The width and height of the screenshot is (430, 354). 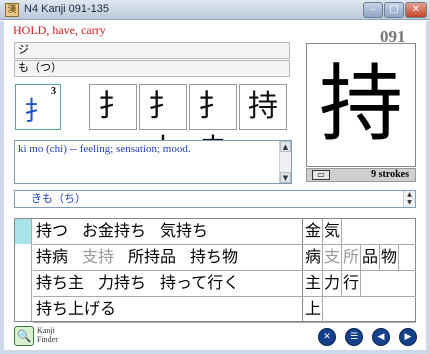 I want to click on close-nav-button: ✕, so click(x=327, y=337).